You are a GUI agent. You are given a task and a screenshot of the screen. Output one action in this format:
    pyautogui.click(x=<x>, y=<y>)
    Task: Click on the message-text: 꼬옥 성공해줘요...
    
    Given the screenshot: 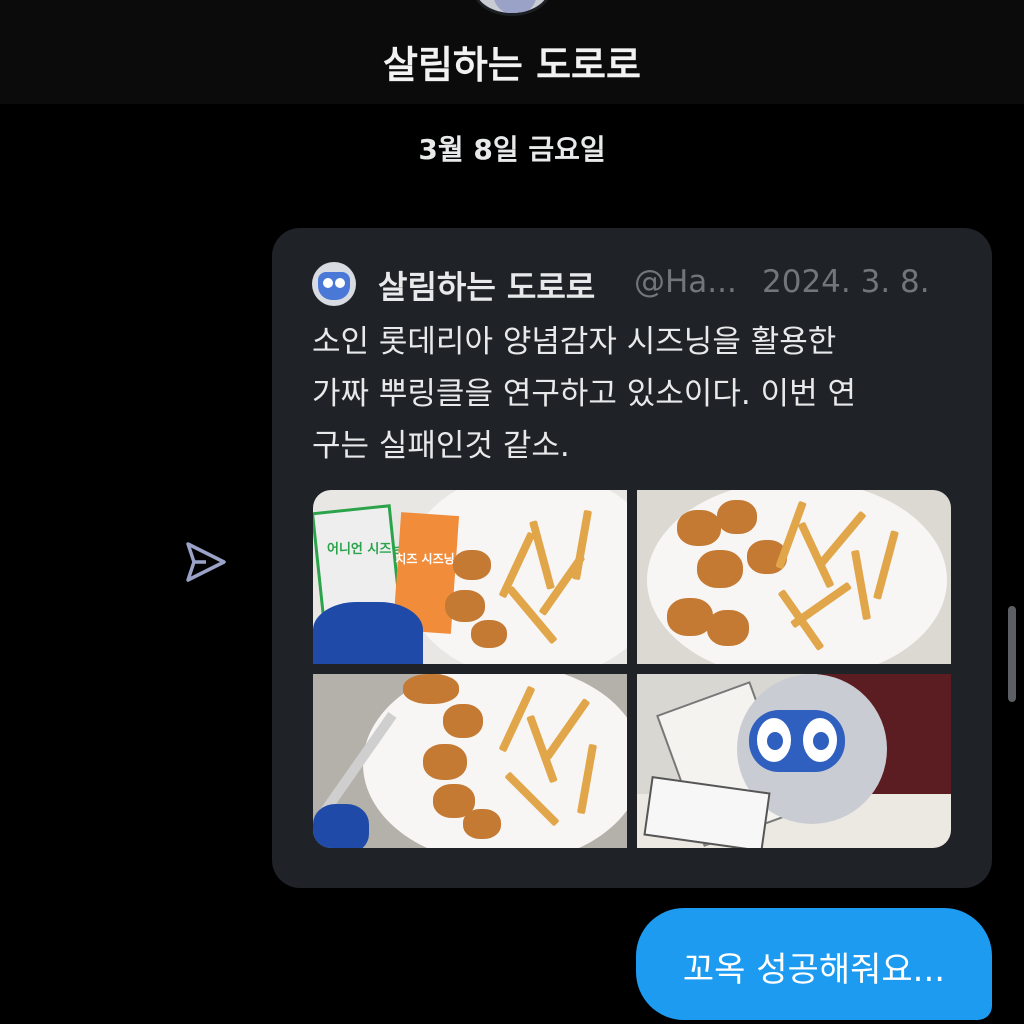 What is the action you would take?
    pyautogui.click(x=814, y=970)
    